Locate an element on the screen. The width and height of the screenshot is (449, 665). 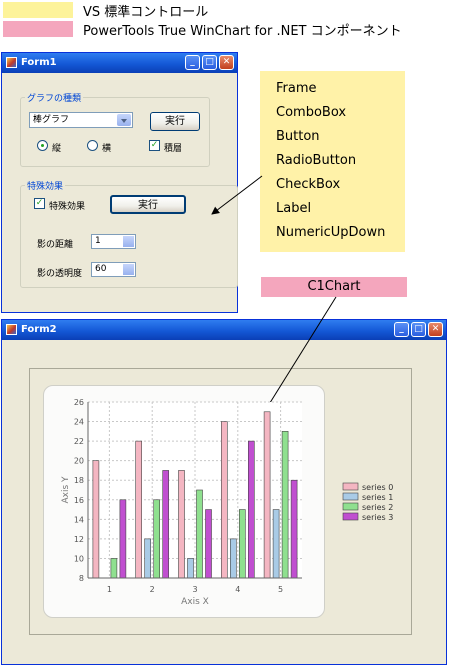
legend-label-series-2: series 2 is located at coordinates (377, 507).